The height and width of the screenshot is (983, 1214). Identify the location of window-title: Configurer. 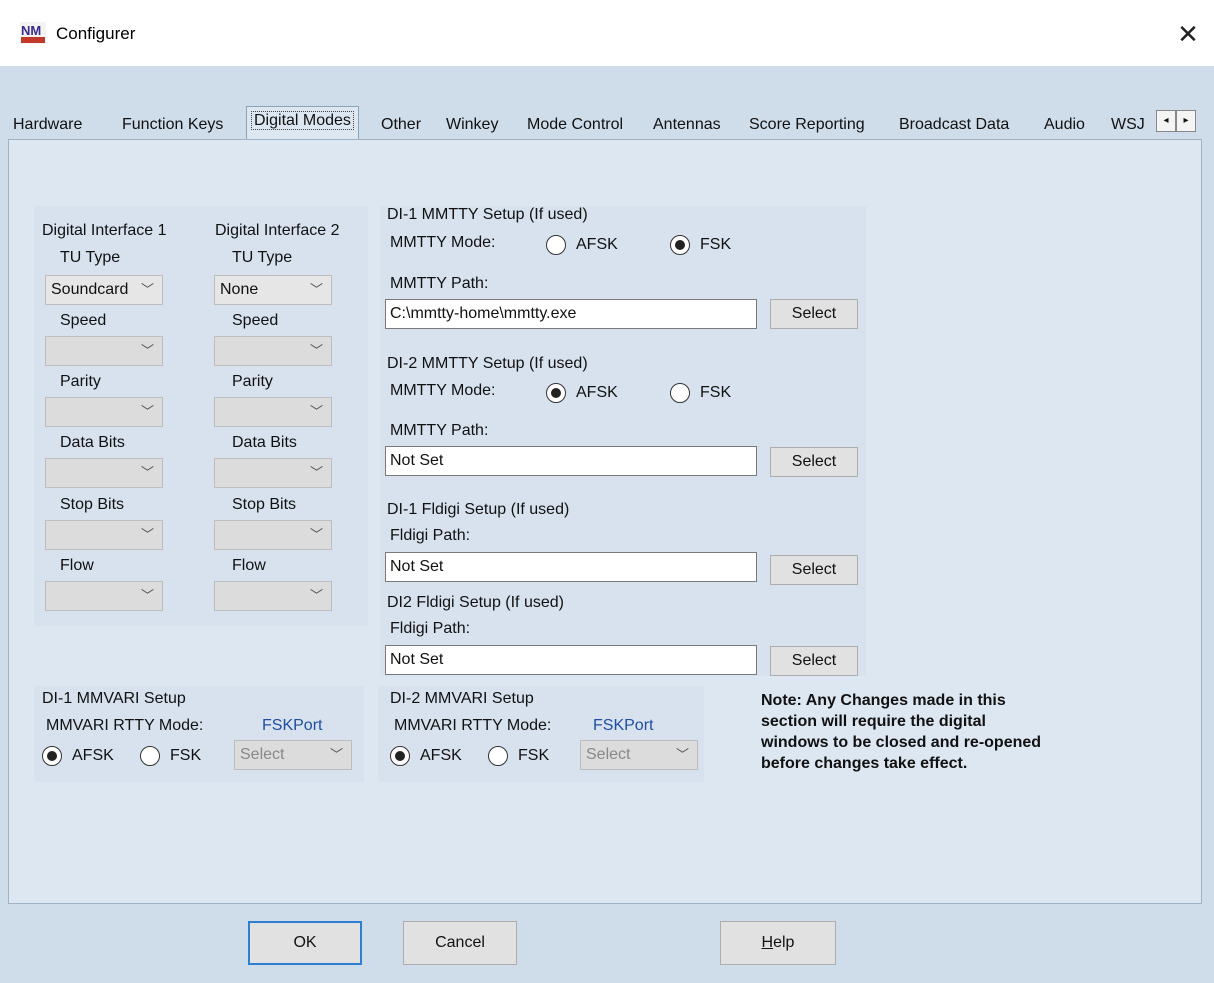
(96, 33).